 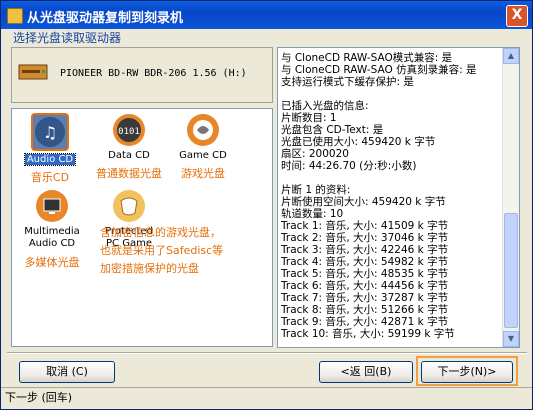 I want to click on monitor-icon, so click(x=52, y=206).